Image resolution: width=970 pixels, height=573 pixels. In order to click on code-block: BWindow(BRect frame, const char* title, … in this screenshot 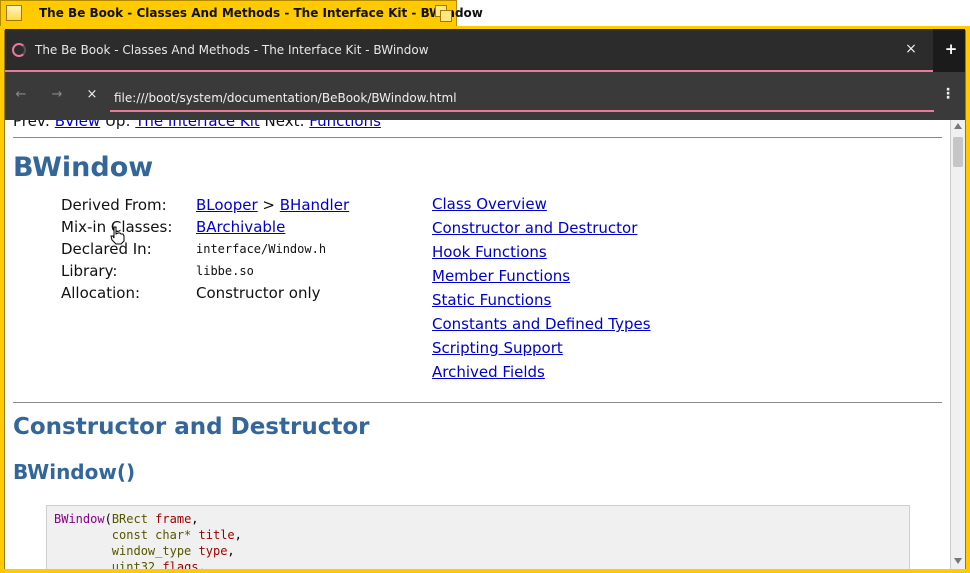, I will do `click(478, 537)`.